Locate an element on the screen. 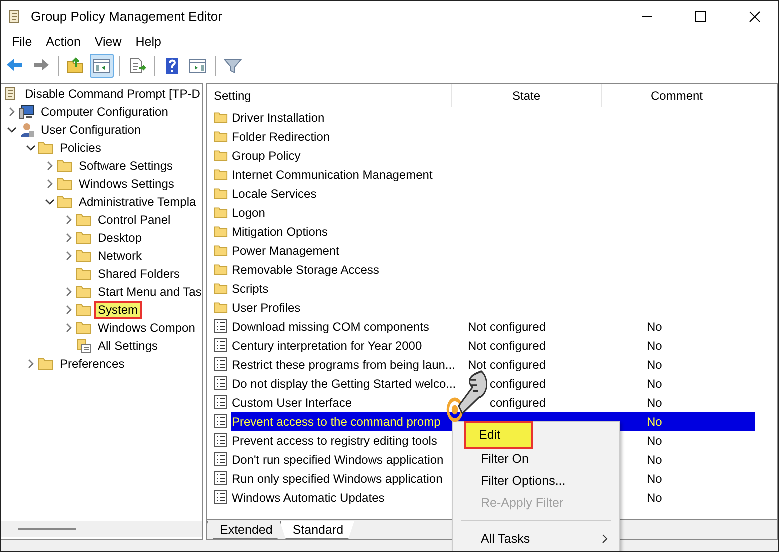  close-icon is located at coordinates (755, 16).